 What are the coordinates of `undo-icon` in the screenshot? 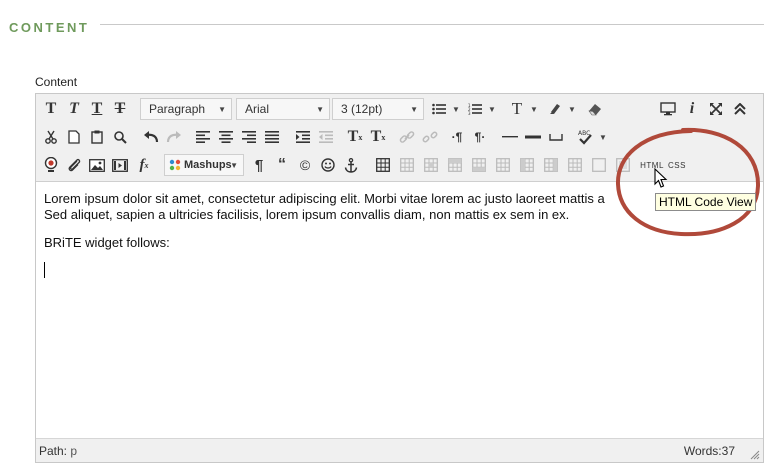 It's located at (151, 137).